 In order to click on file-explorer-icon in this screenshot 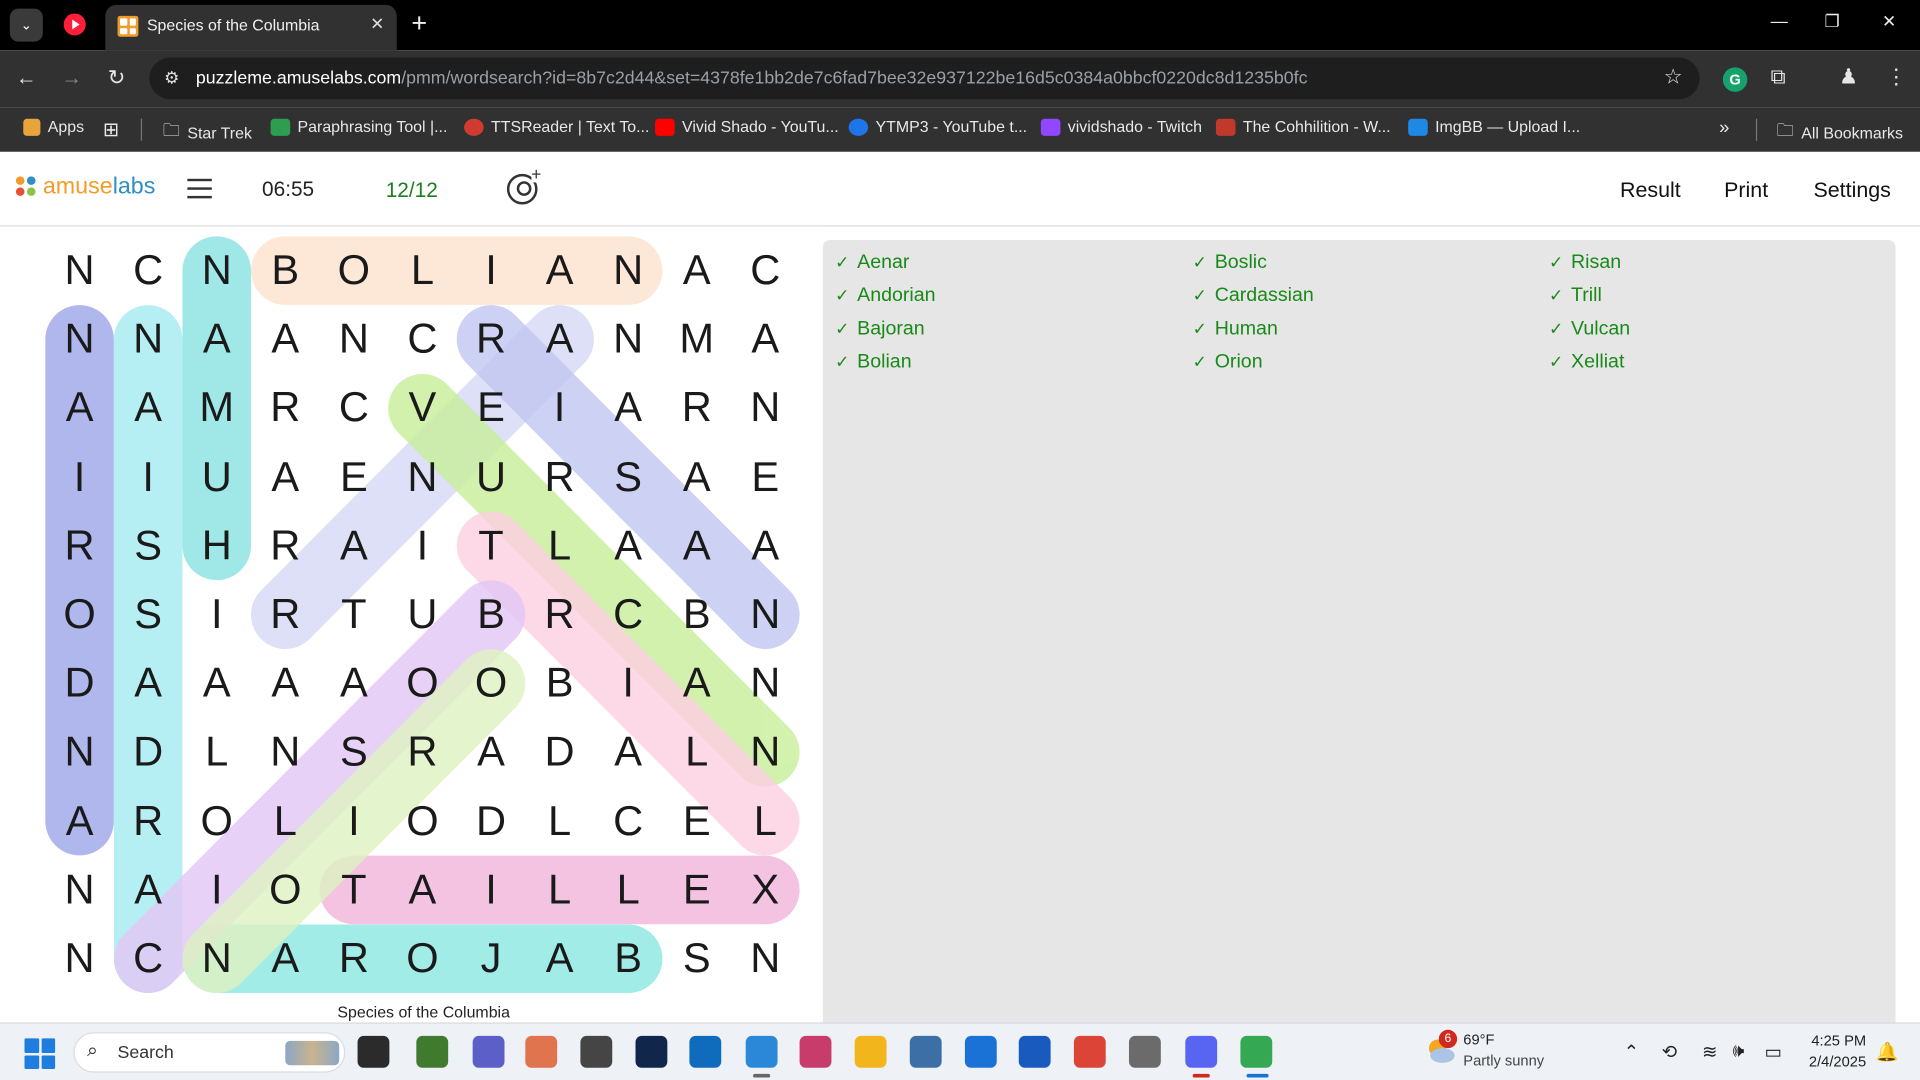, I will do `click(870, 1051)`.